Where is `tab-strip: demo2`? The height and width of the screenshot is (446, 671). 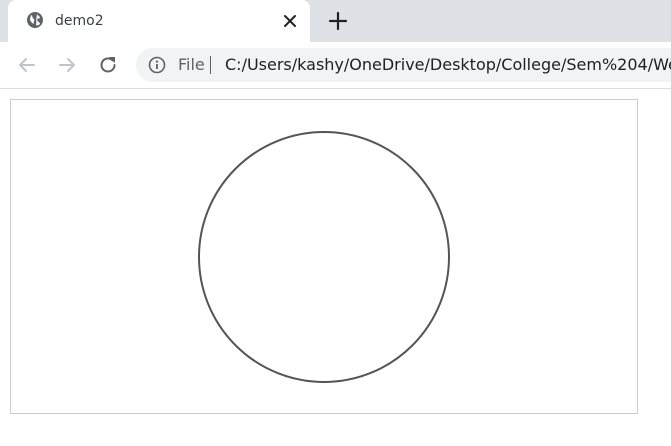
tab-strip: demo2 is located at coordinates (335, 21).